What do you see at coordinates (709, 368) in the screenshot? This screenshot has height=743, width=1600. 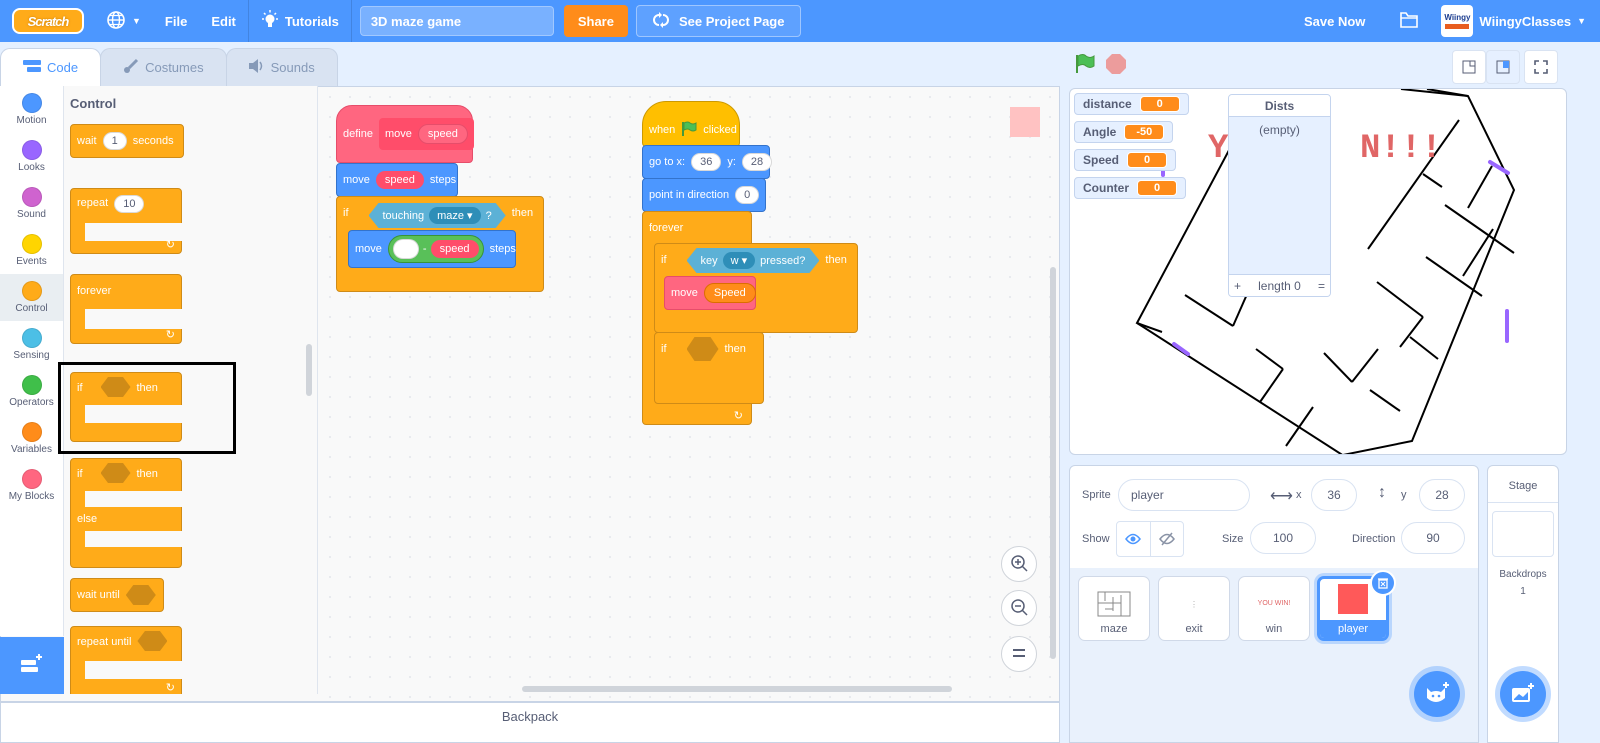 I see `if-then-block: if then` at bounding box center [709, 368].